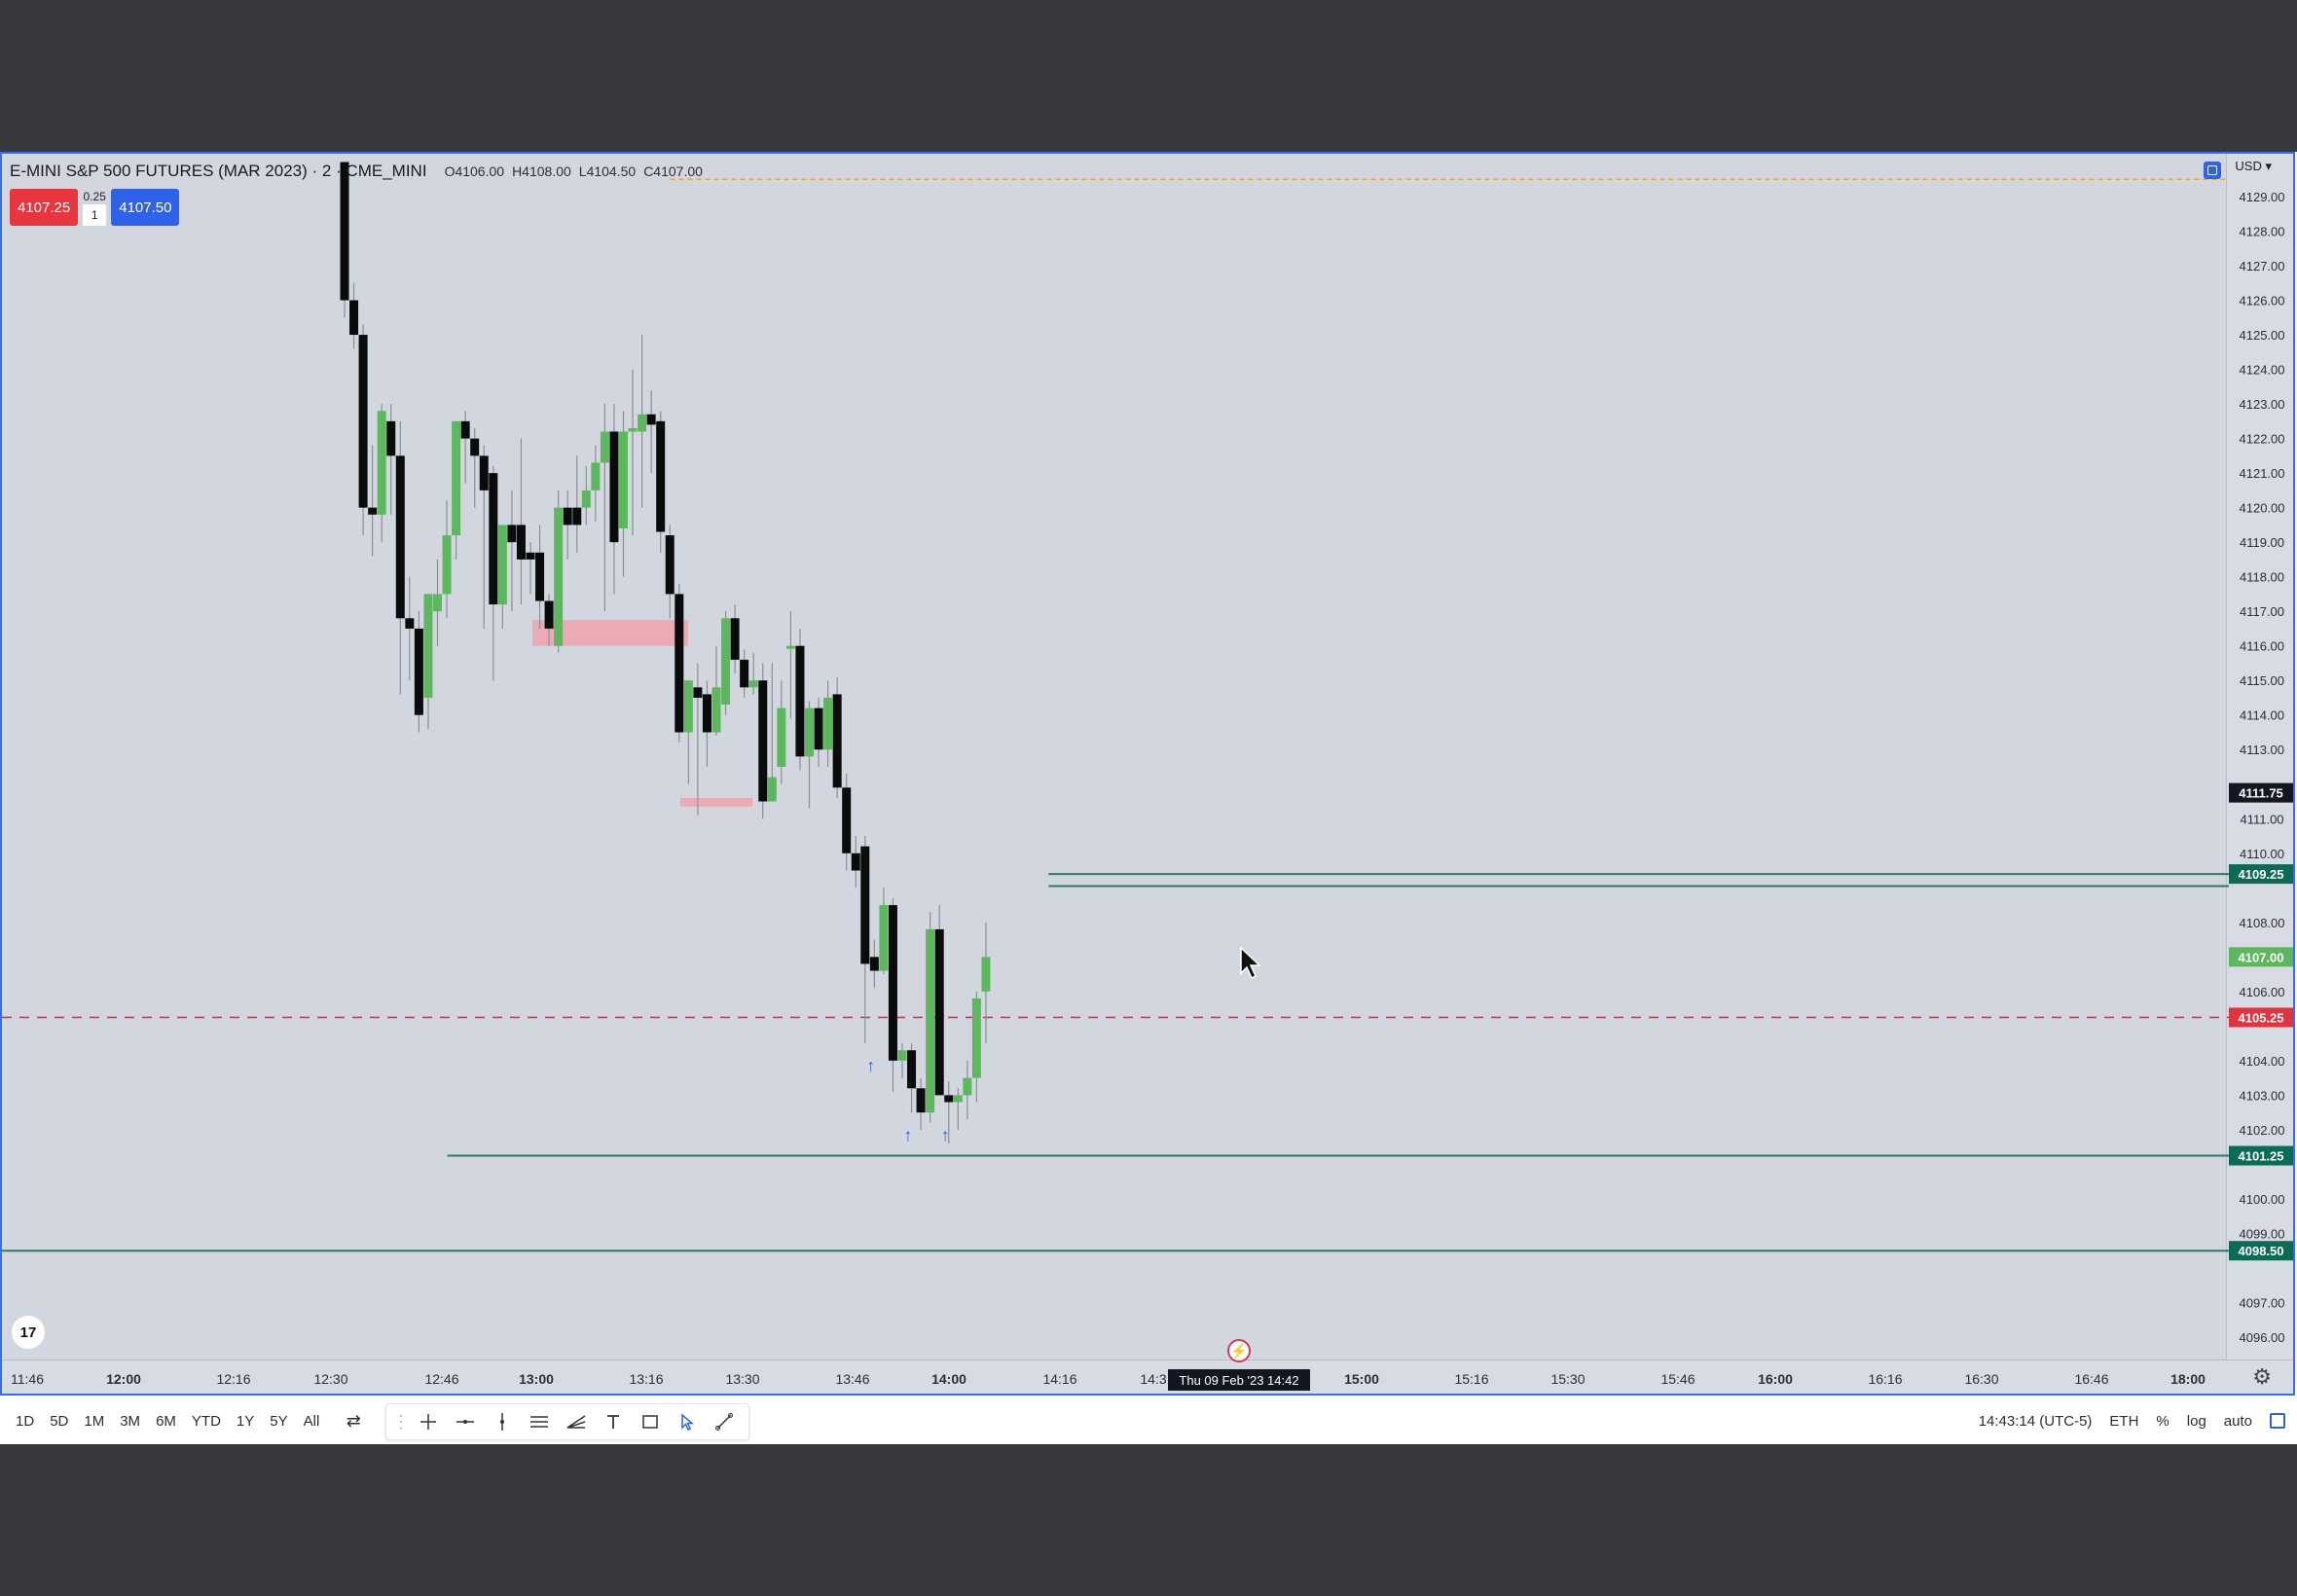 The width and height of the screenshot is (2297, 1596). What do you see at coordinates (44, 207) in the screenshot?
I see `sell-button: 4107.25` at bounding box center [44, 207].